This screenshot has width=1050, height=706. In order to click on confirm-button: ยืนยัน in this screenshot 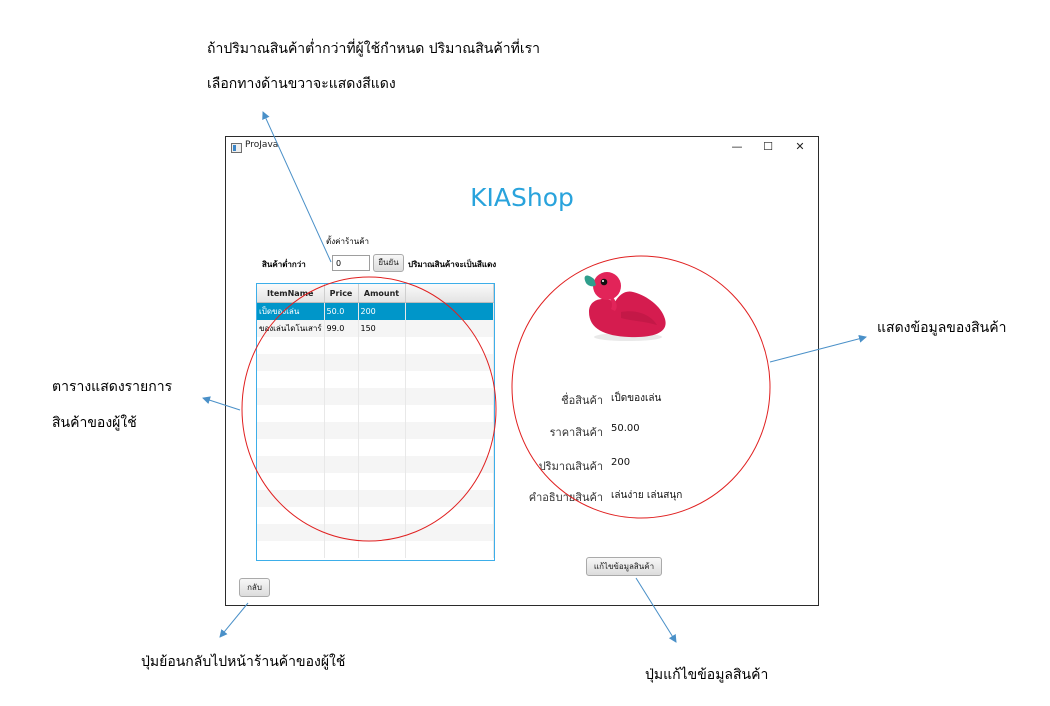, I will do `click(388, 263)`.